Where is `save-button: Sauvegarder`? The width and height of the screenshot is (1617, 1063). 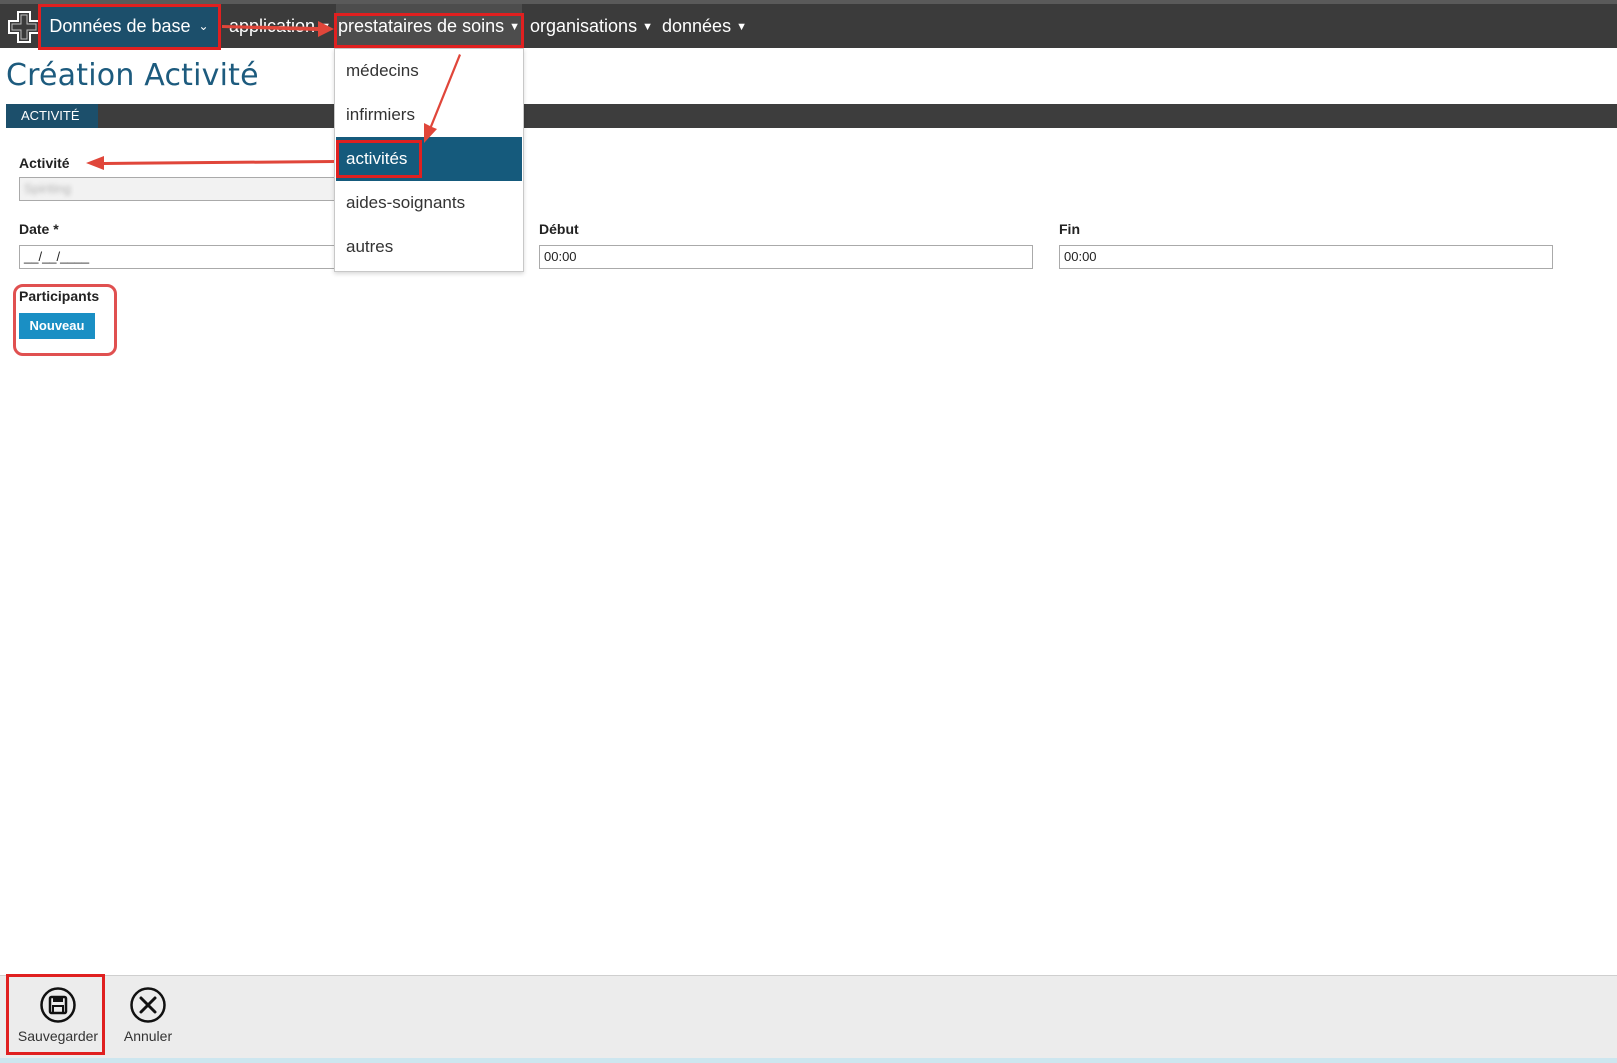 save-button: Sauvegarder is located at coordinates (58, 1010).